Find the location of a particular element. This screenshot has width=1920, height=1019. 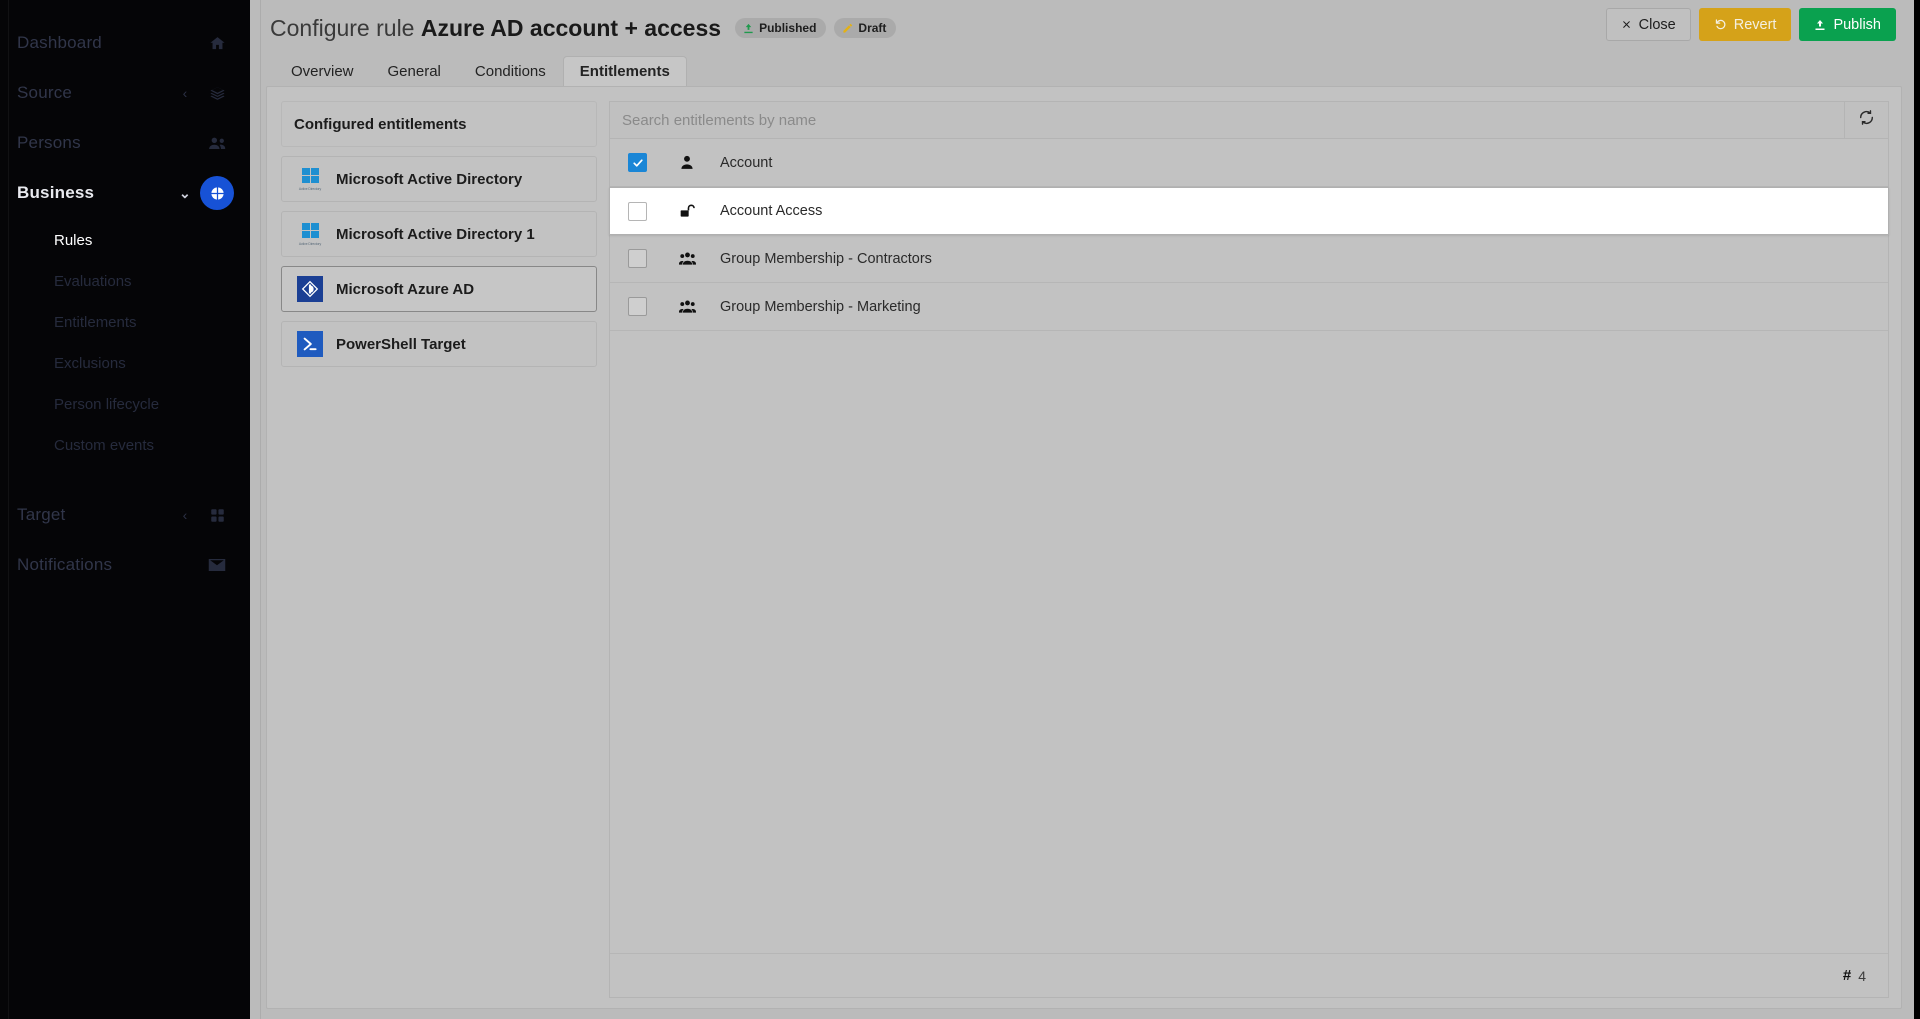

sidebar-item-dashboard: Dashboard is located at coordinates (125, 43).